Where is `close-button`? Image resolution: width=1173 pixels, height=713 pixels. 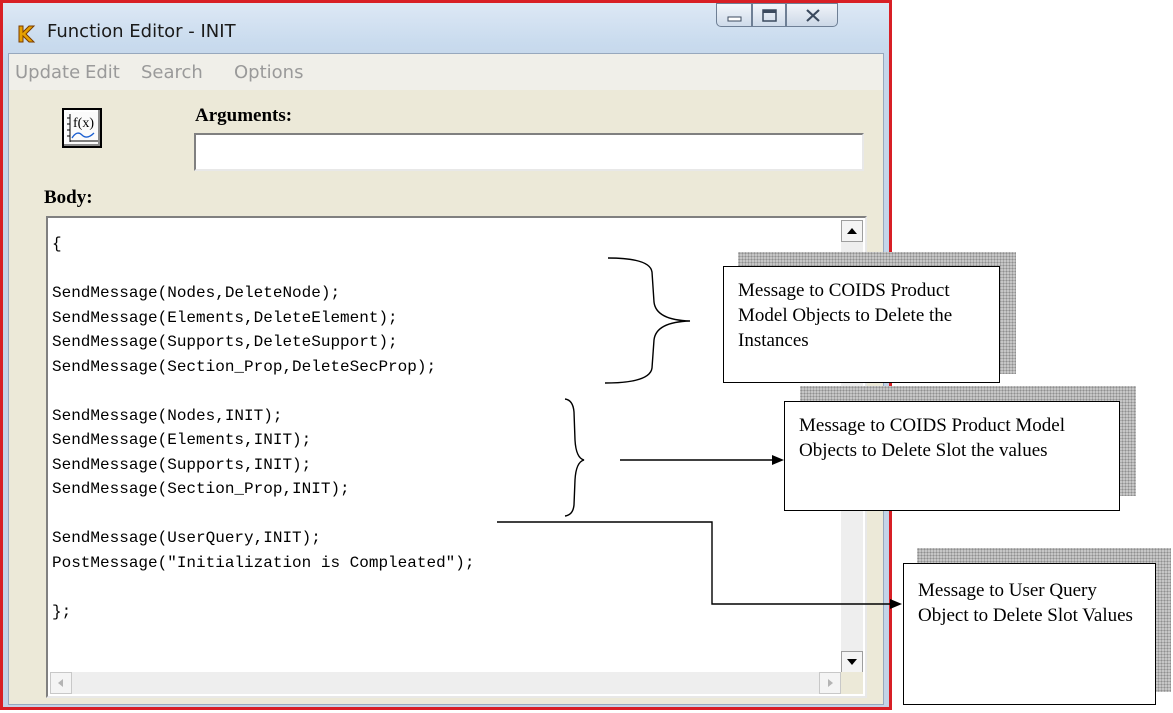
close-button is located at coordinates (812, 15).